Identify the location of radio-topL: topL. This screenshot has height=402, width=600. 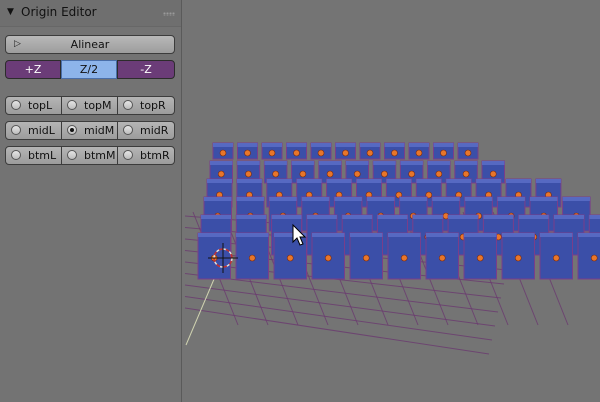
(33, 105).